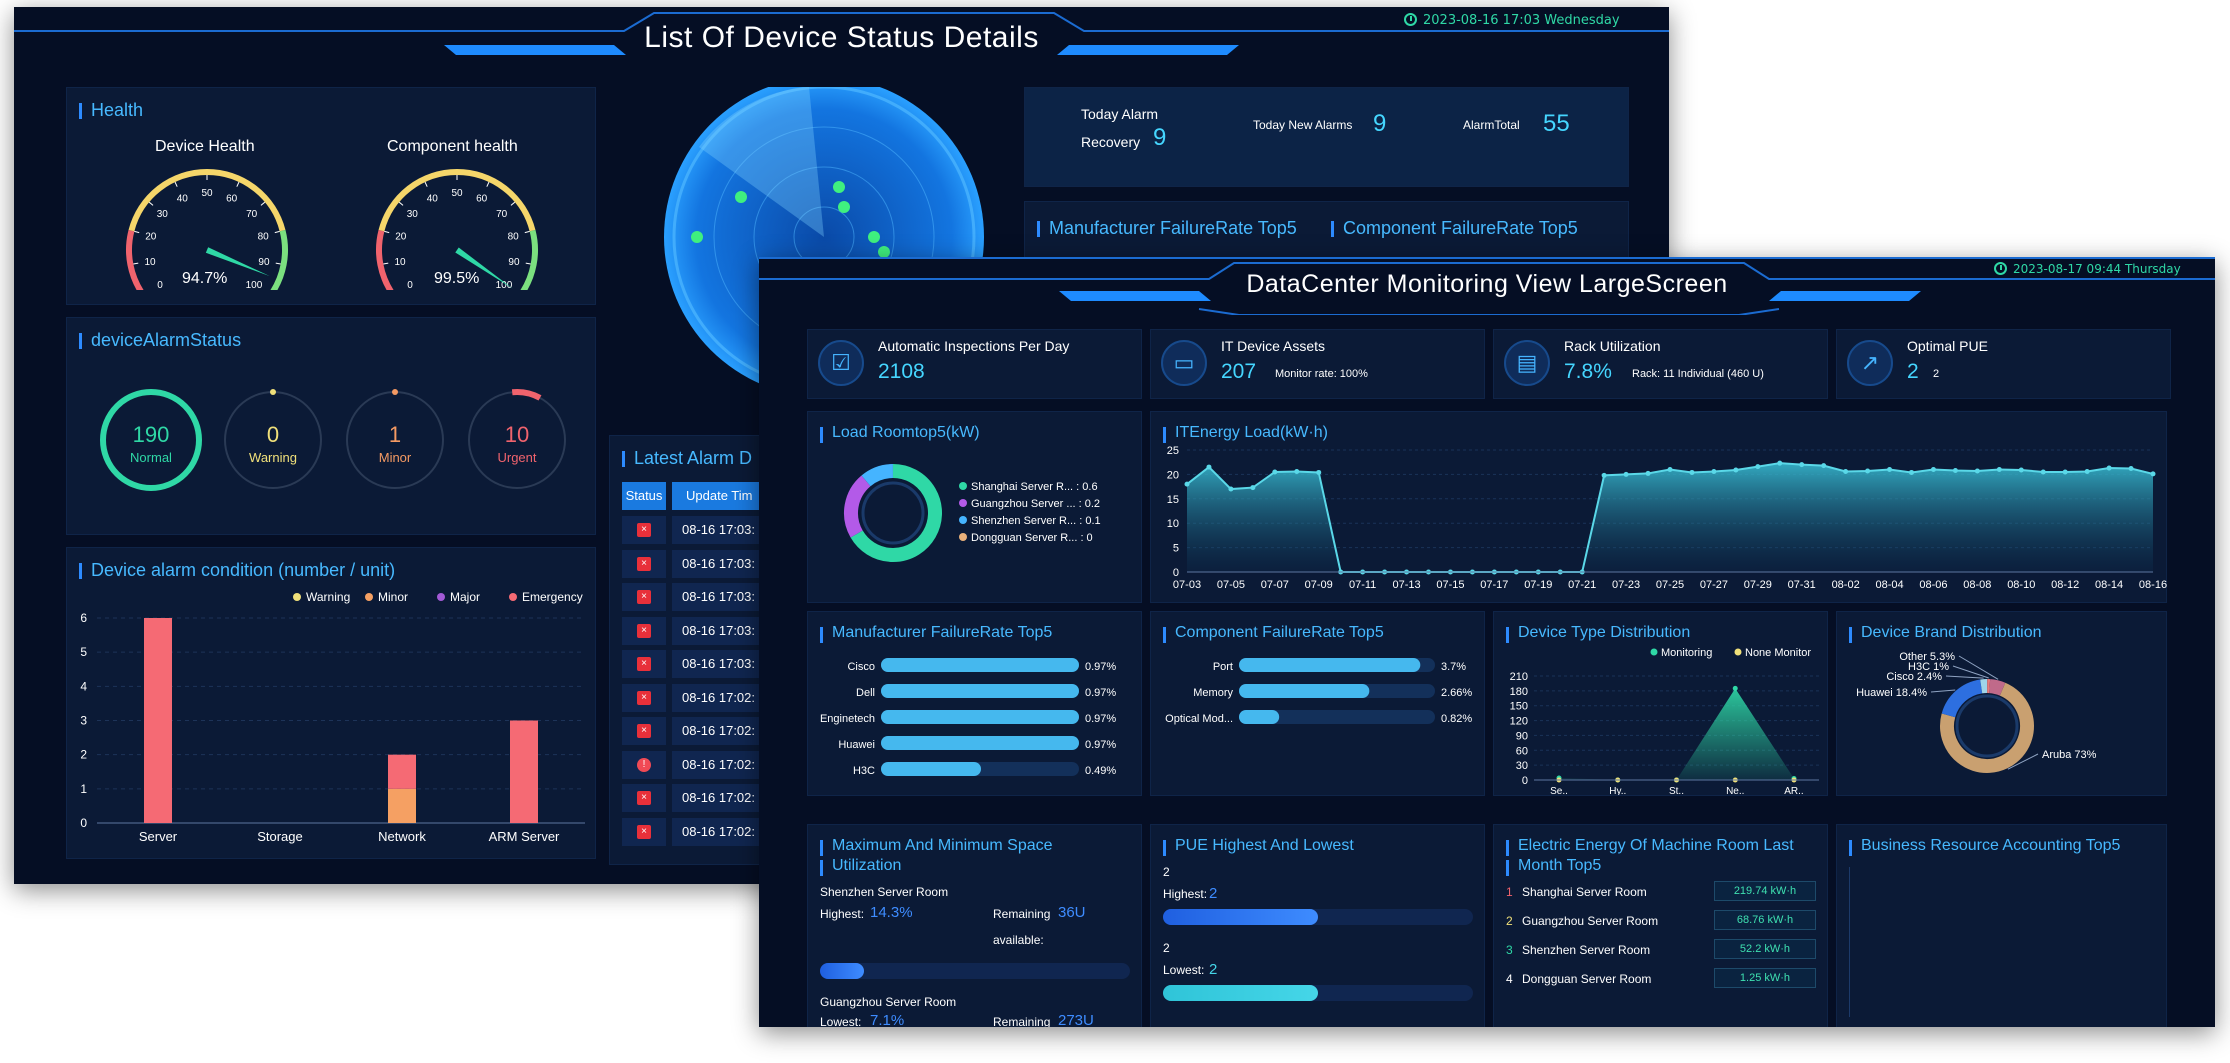 Image resolution: width=2230 pixels, height=1063 pixels. Describe the element at coordinates (1590, 921) in the screenshot. I see `room-name: Guangzhou Server Room` at that location.